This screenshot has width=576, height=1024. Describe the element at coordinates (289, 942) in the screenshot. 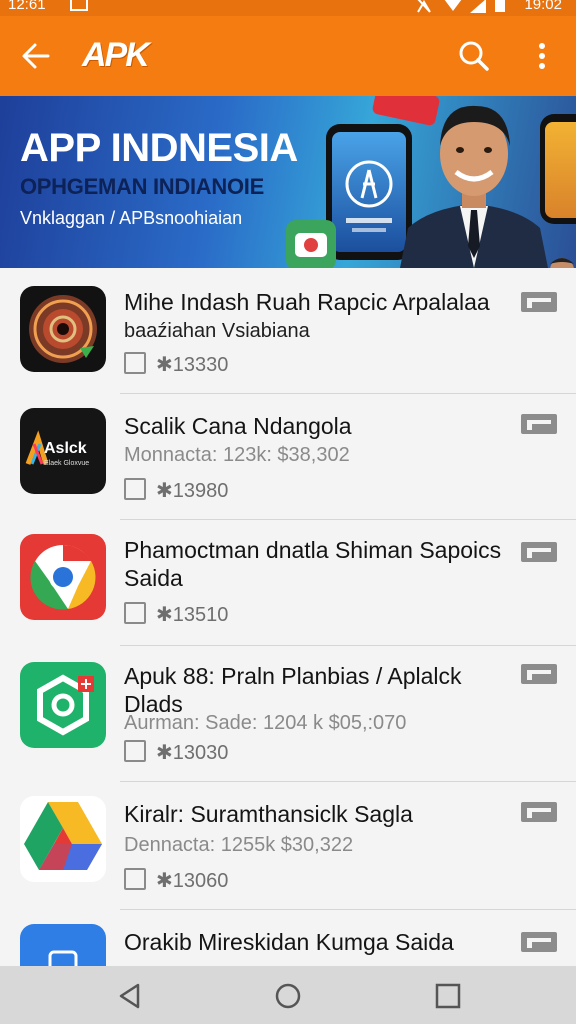

I see `app-name: Orakib Mireskidan Kumga Saida` at that location.